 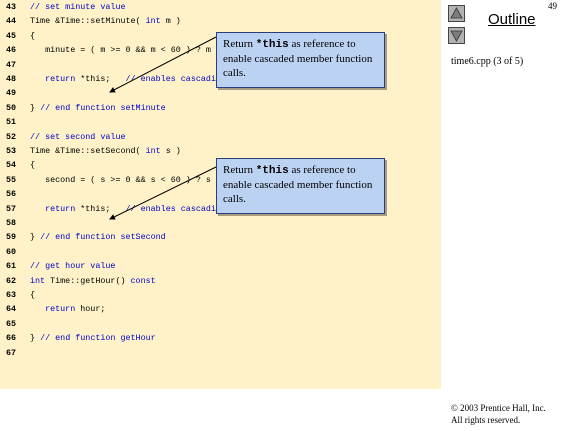 I want to click on code-line: 64 return hour;, so click(x=220, y=309).